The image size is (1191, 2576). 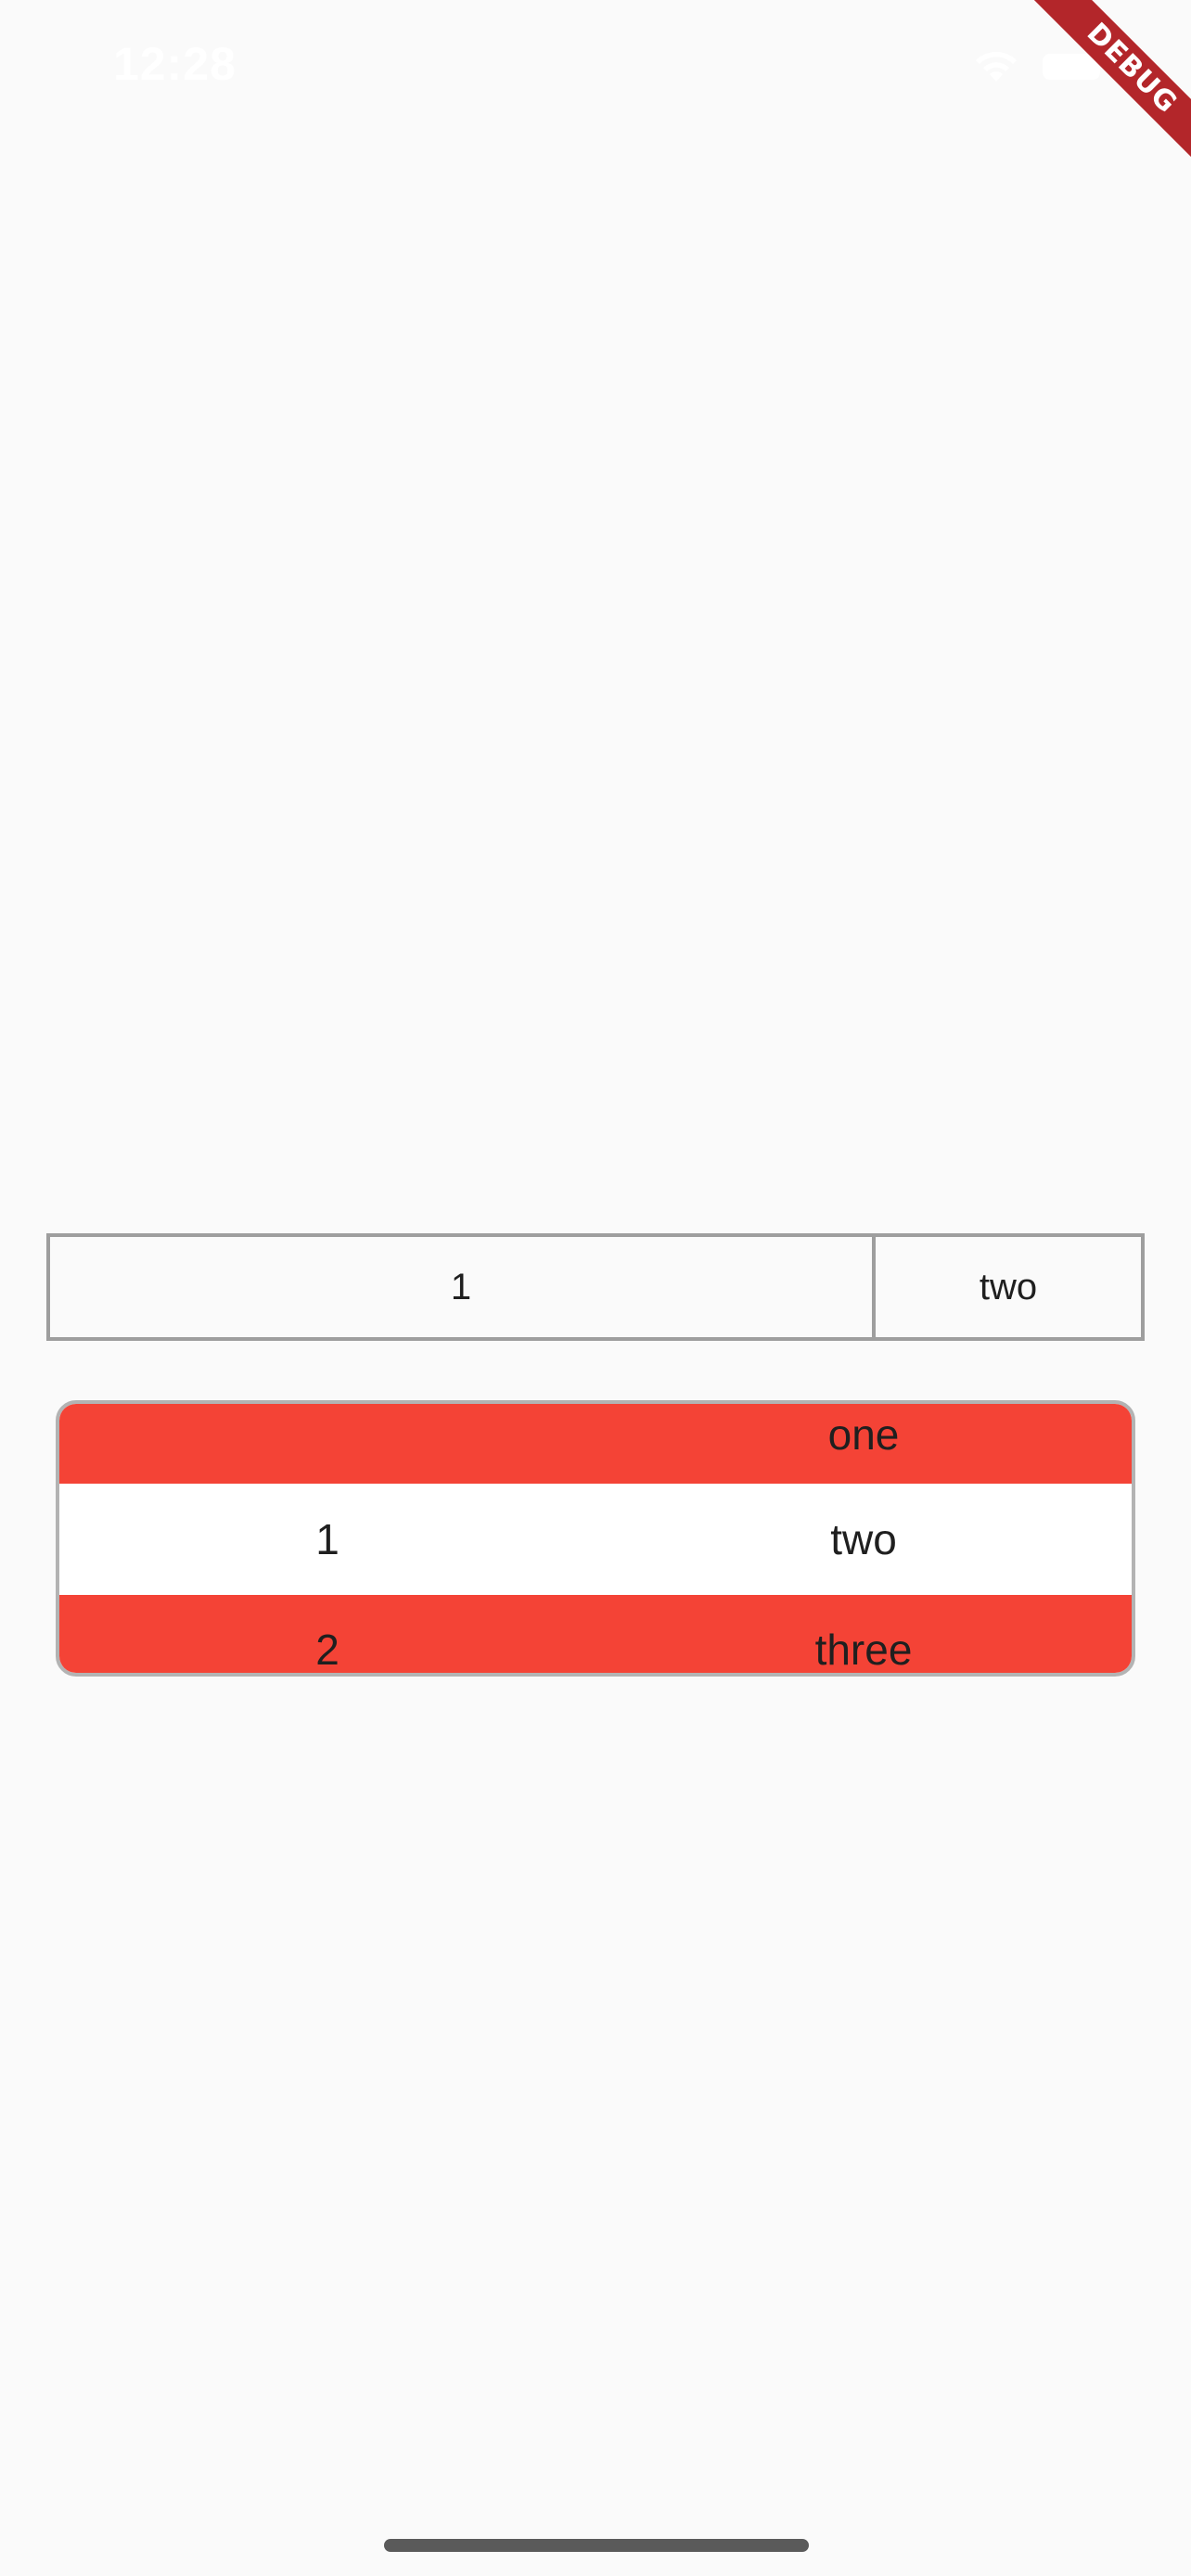 What do you see at coordinates (996, 66) in the screenshot?
I see `wifi-icon` at bounding box center [996, 66].